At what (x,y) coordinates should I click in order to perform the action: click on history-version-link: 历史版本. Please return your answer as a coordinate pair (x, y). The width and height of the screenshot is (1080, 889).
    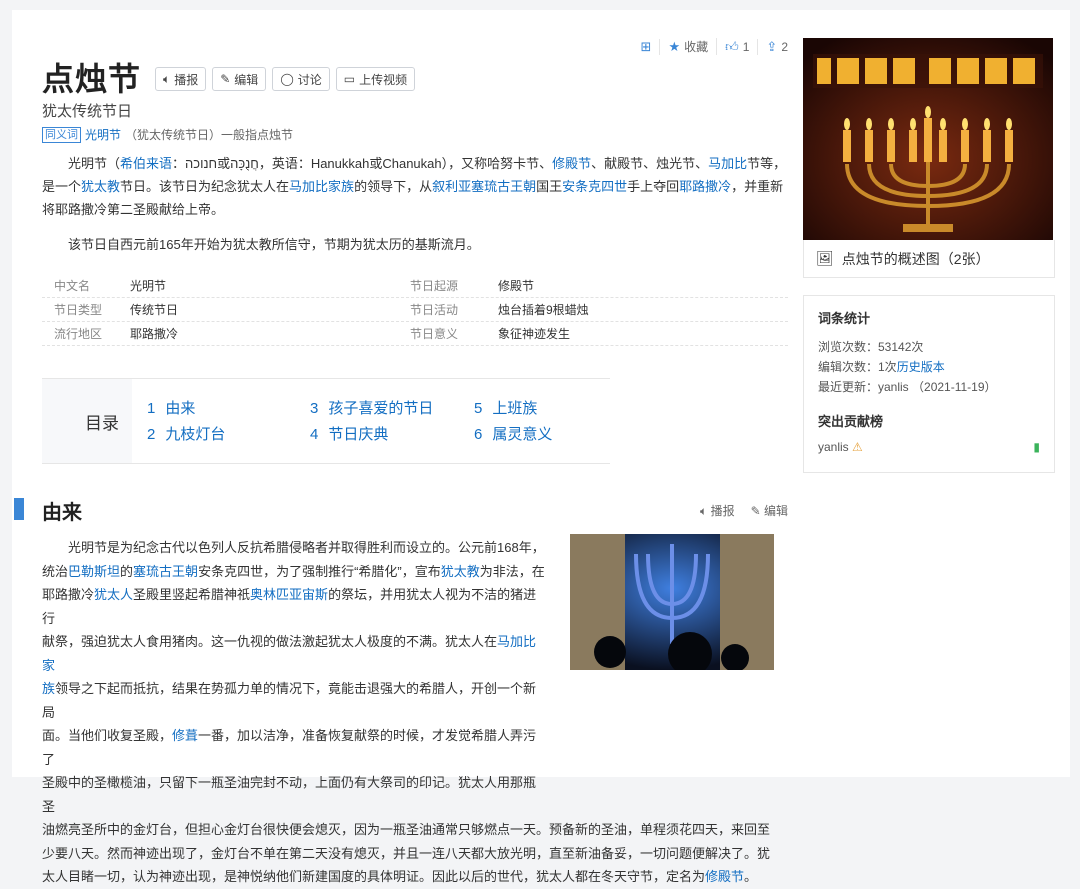
    Looking at the image, I should click on (921, 367).